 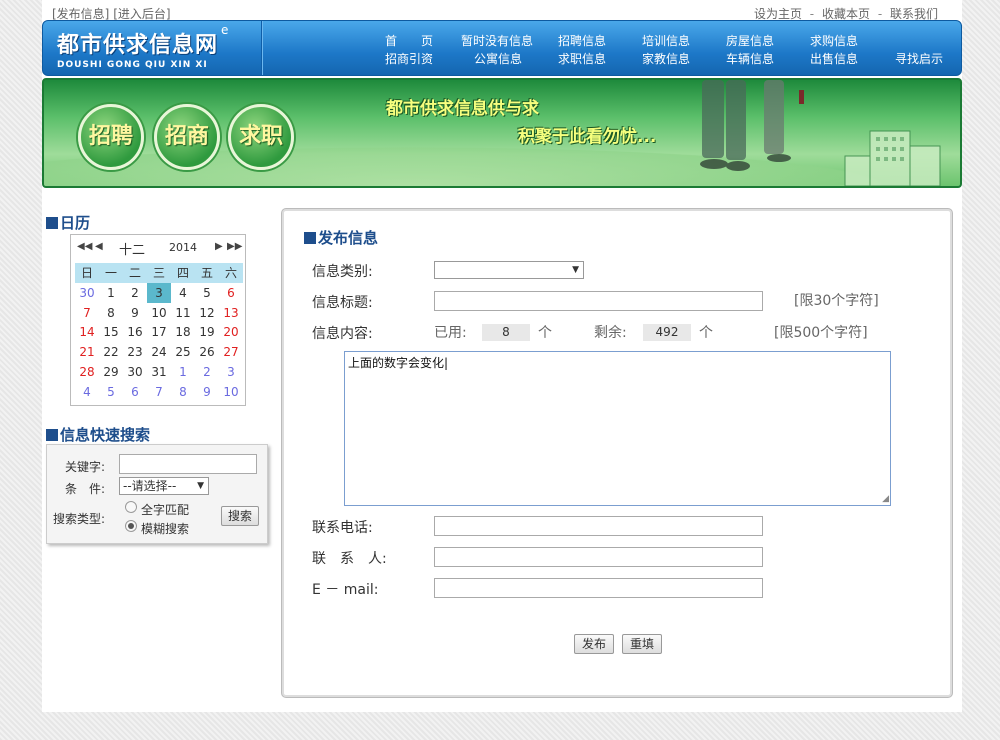 I want to click on calendar-day: 11, so click(x=183, y=313).